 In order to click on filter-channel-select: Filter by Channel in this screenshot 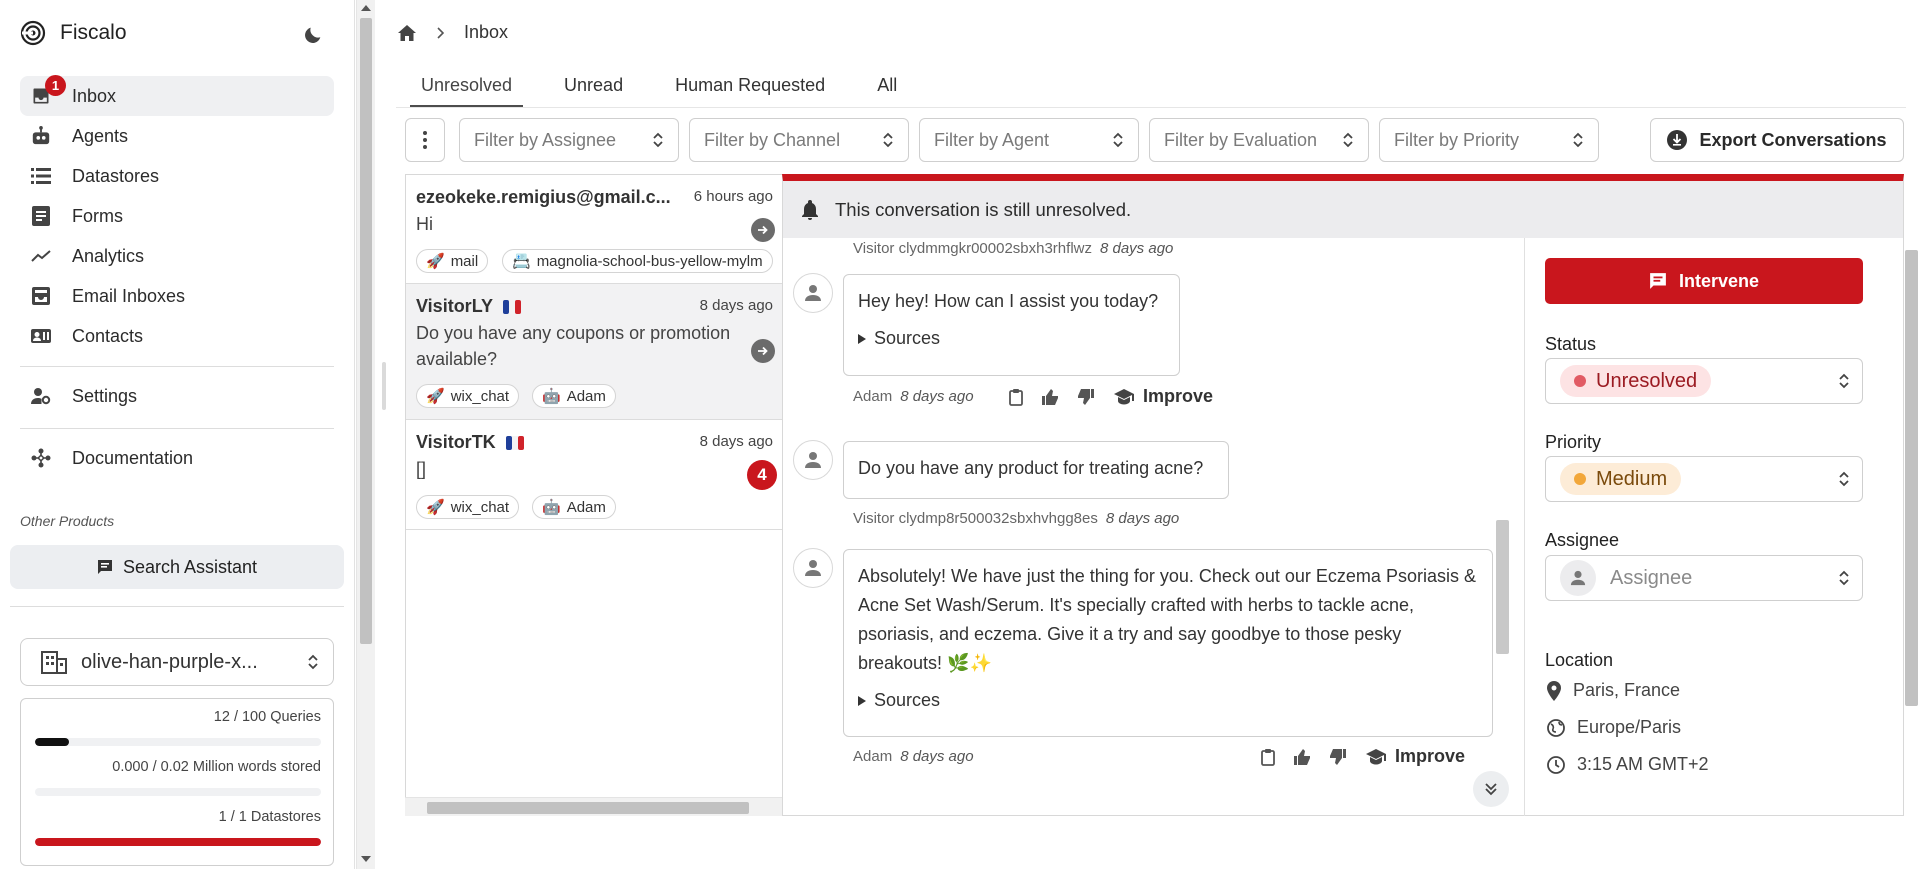, I will do `click(799, 140)`.